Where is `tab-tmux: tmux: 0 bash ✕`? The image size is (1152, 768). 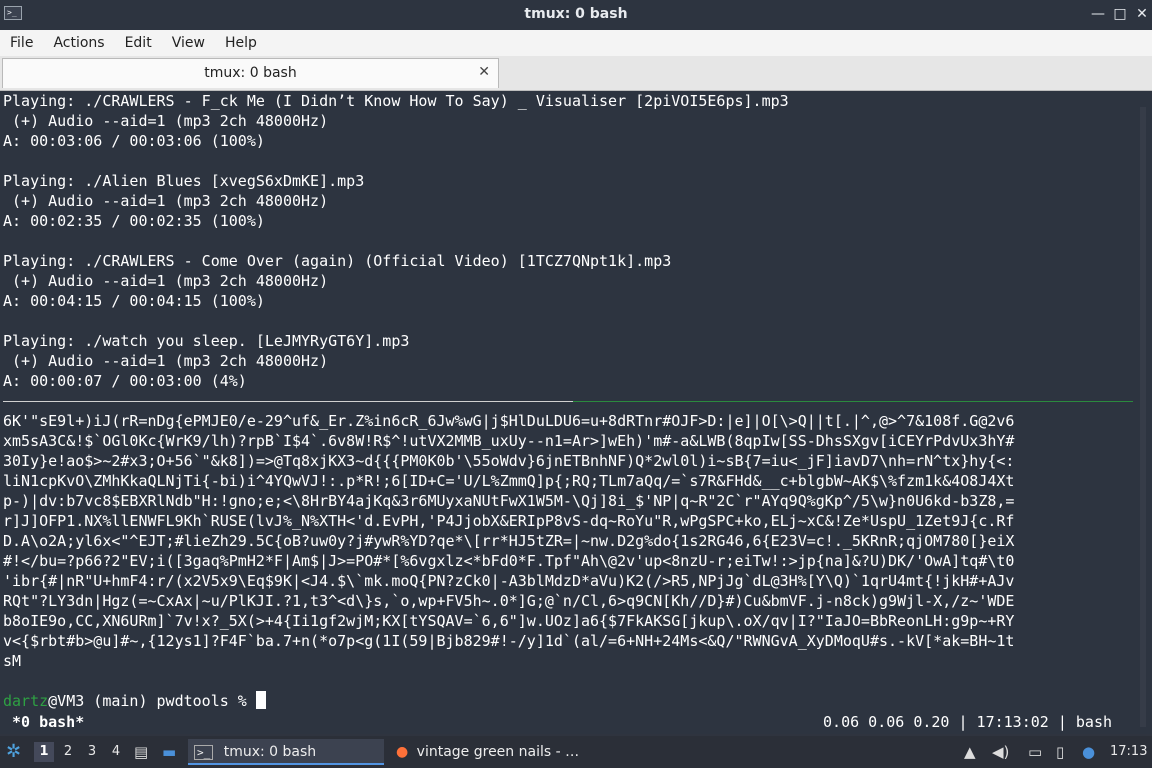 tab-tmux: tmux: 0 bash ✕ is located at coordinates (250, 73).